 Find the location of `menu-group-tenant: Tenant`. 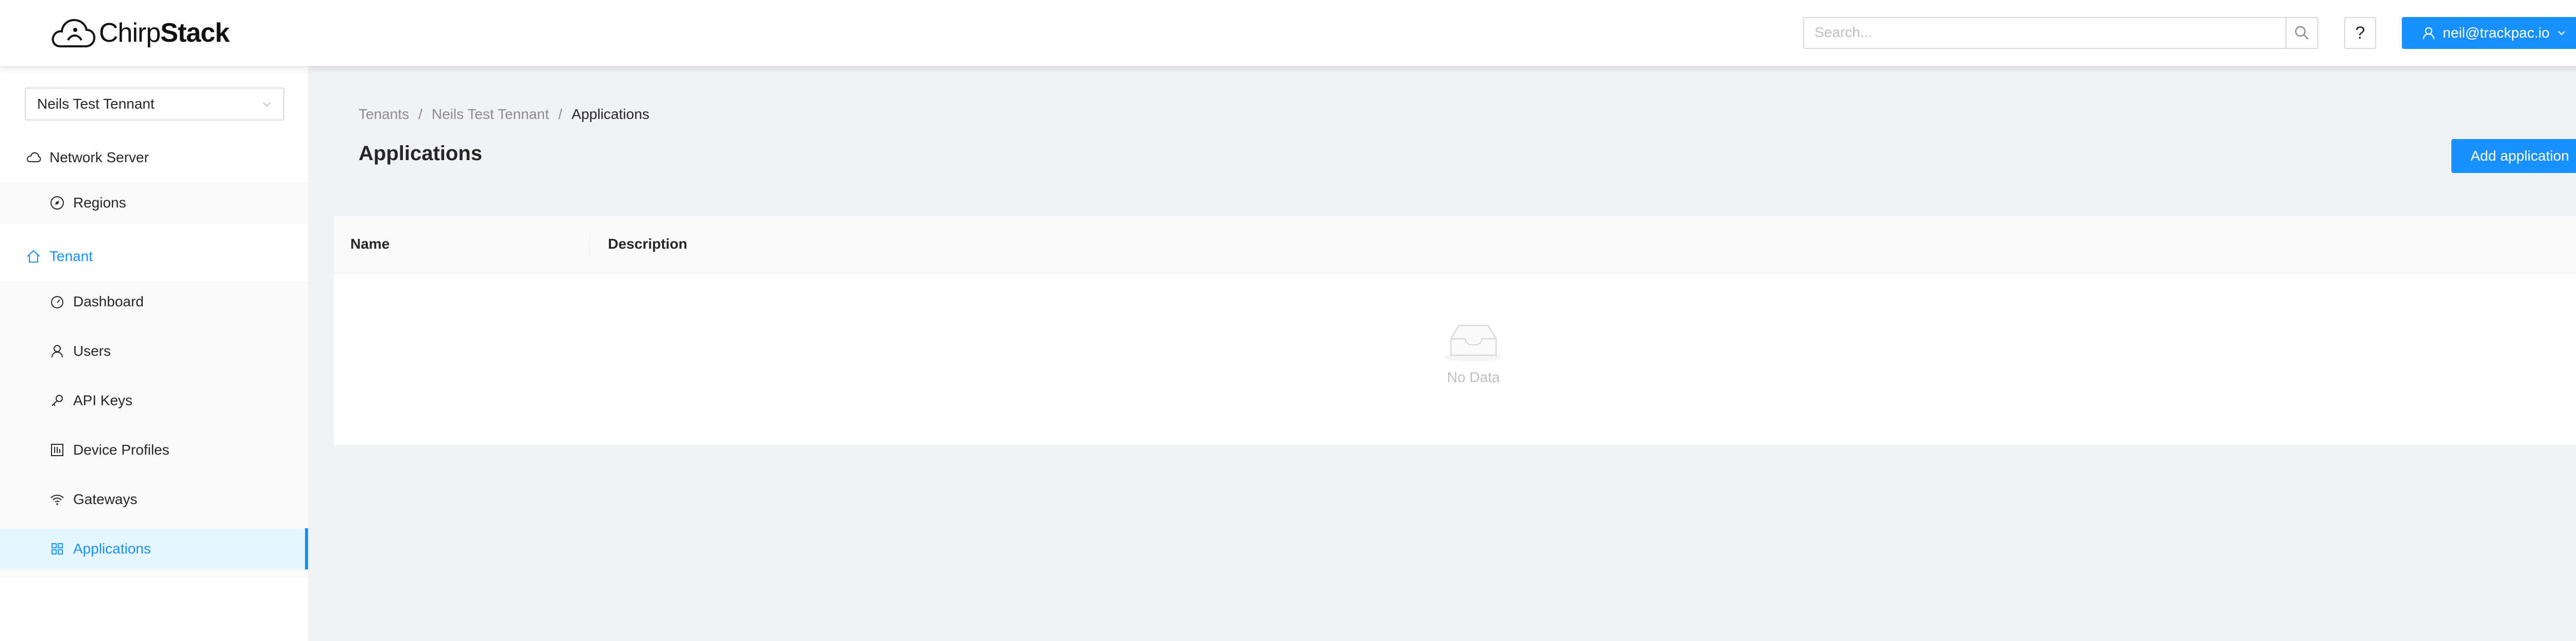

menu-group-tenant: Tenant is located at coordinates (154, 256).